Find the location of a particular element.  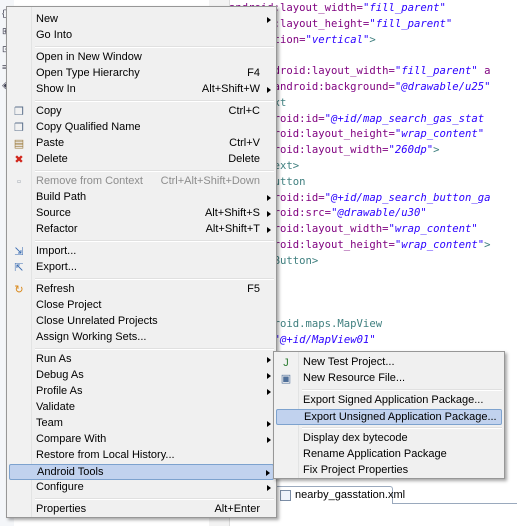

menu-item-copy: ❐ Copy Ctrl+C is located at coordinates (141, 112).